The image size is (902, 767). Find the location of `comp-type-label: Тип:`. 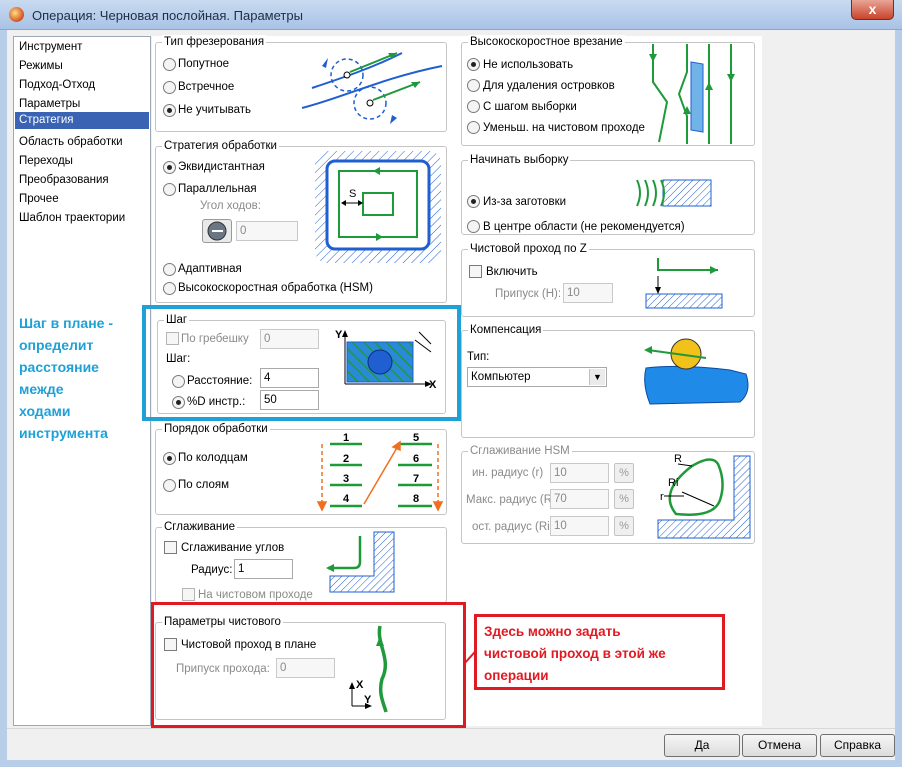

comp-type-label: Тип: is located at coordinates (478, 357).